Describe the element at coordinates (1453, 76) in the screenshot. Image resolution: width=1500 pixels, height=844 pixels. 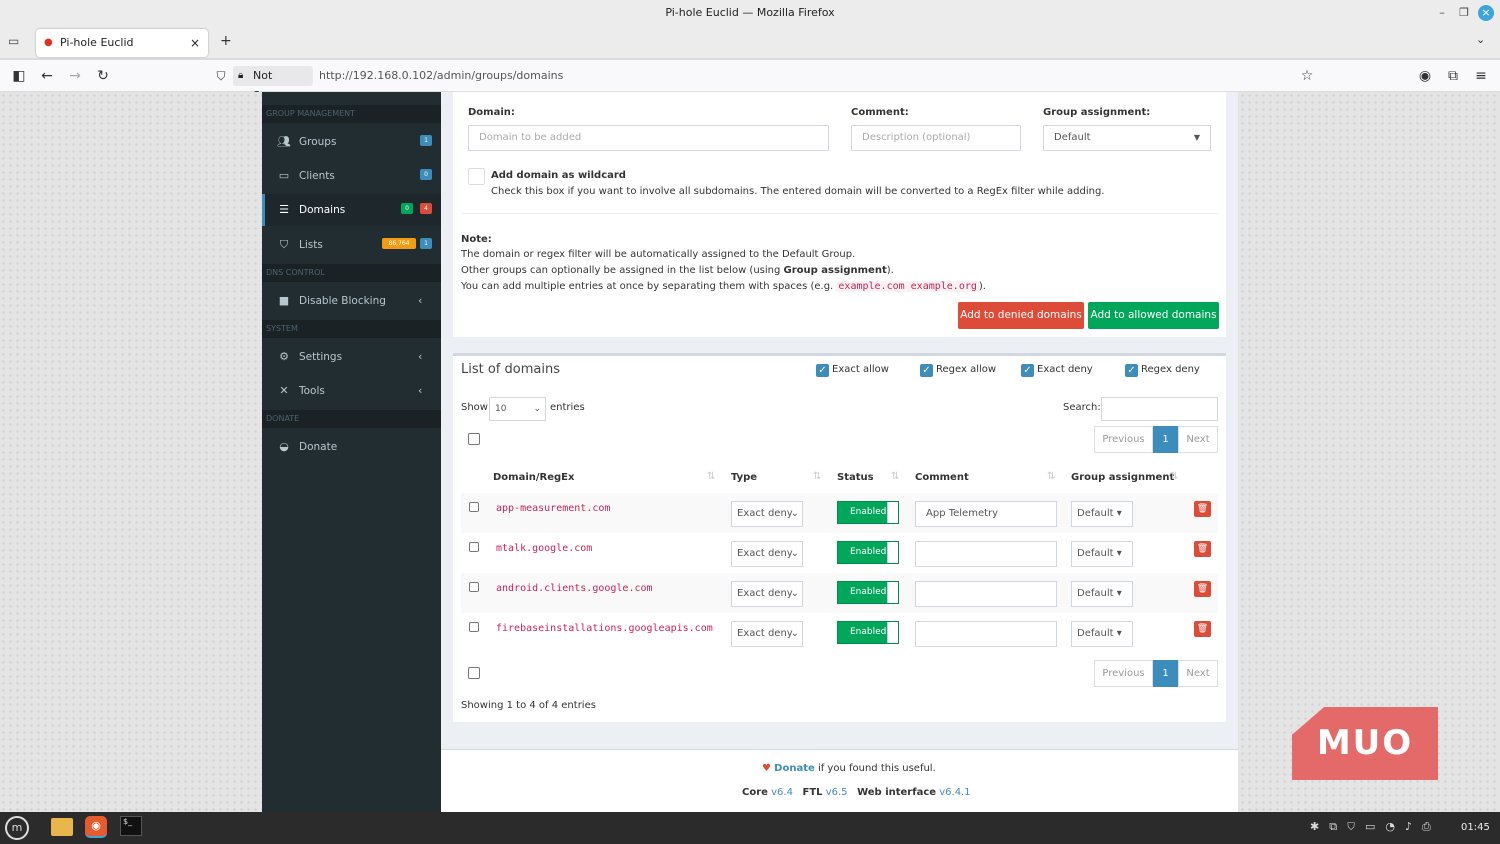
I see `extensions-icon: ⧉` at that location.